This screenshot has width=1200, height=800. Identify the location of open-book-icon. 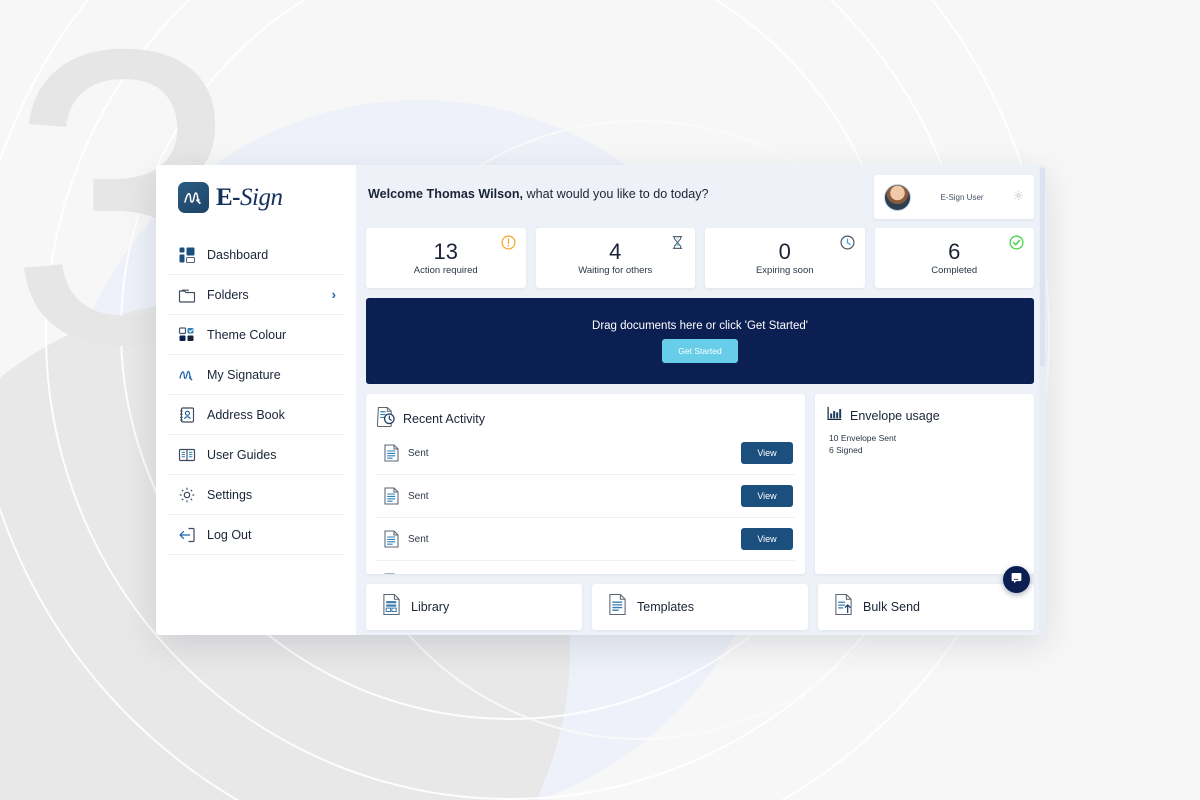
(187, 455).